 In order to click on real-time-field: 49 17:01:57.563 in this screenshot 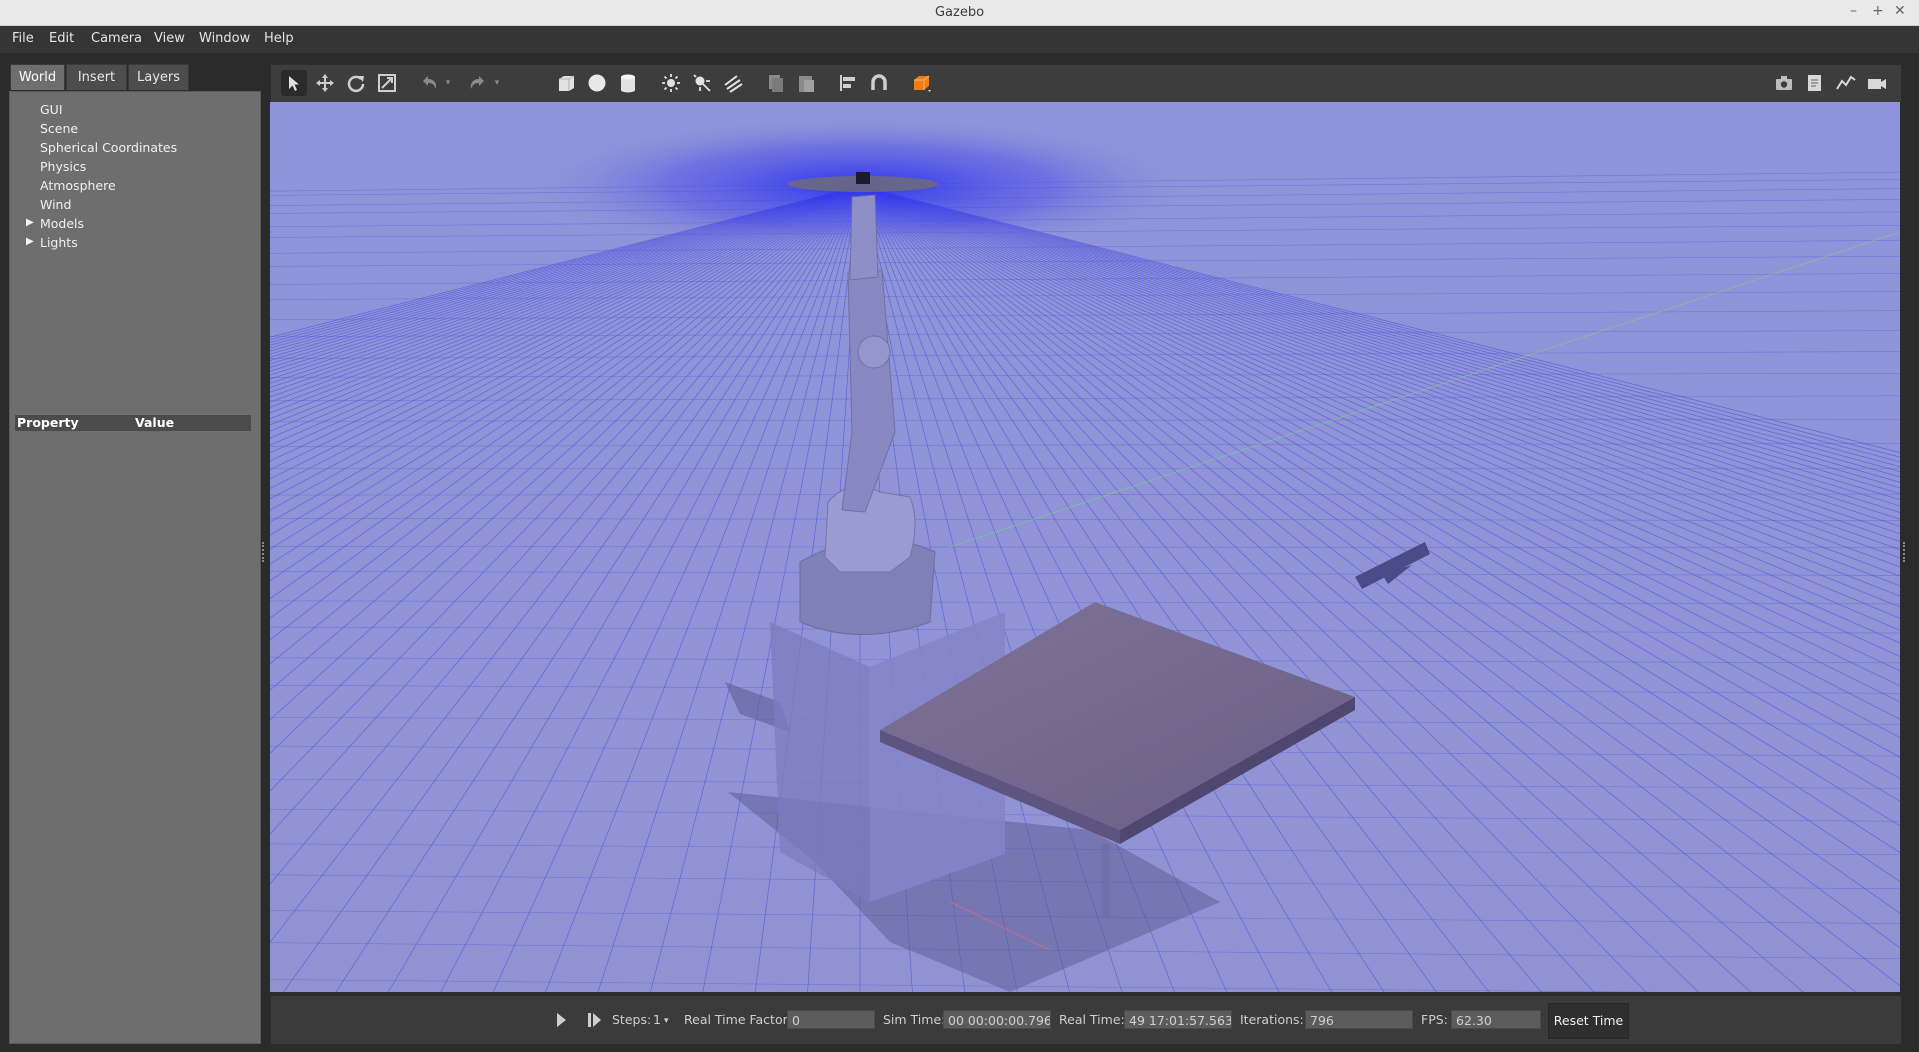, I will do `click(1178, 1019)`.